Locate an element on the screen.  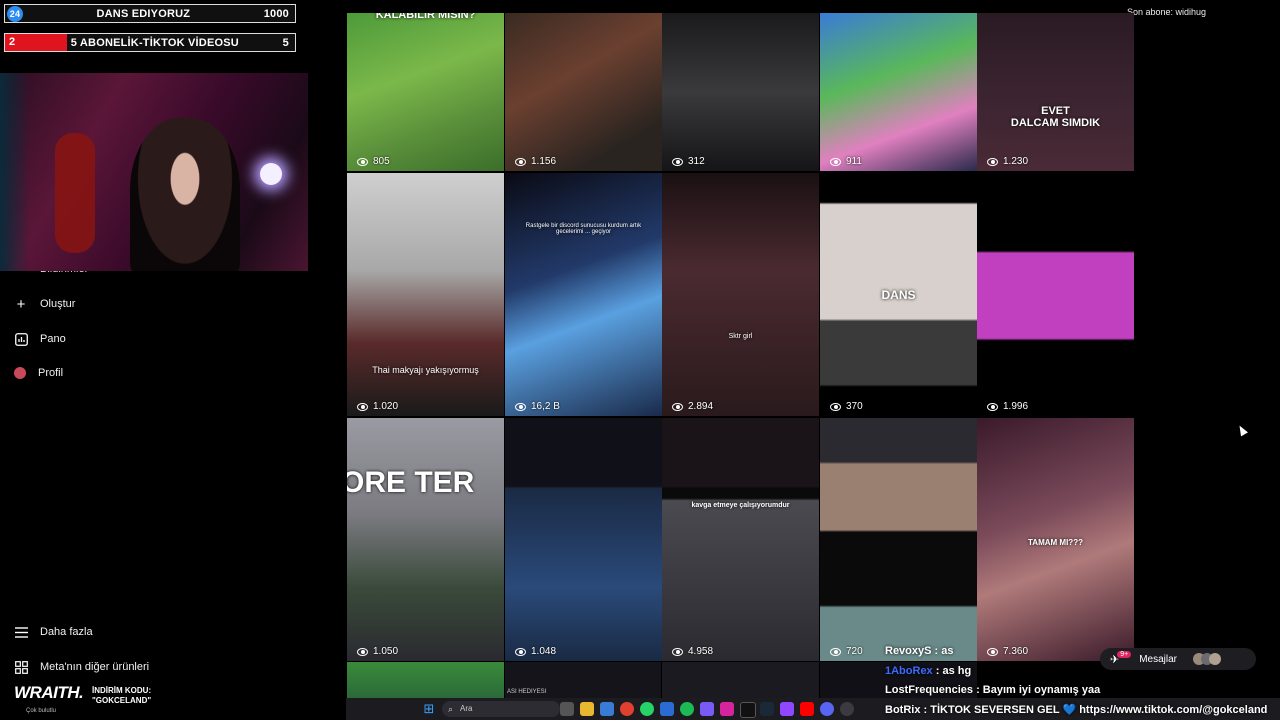
view-count-value: 911 is located at coordinates (854, 161).